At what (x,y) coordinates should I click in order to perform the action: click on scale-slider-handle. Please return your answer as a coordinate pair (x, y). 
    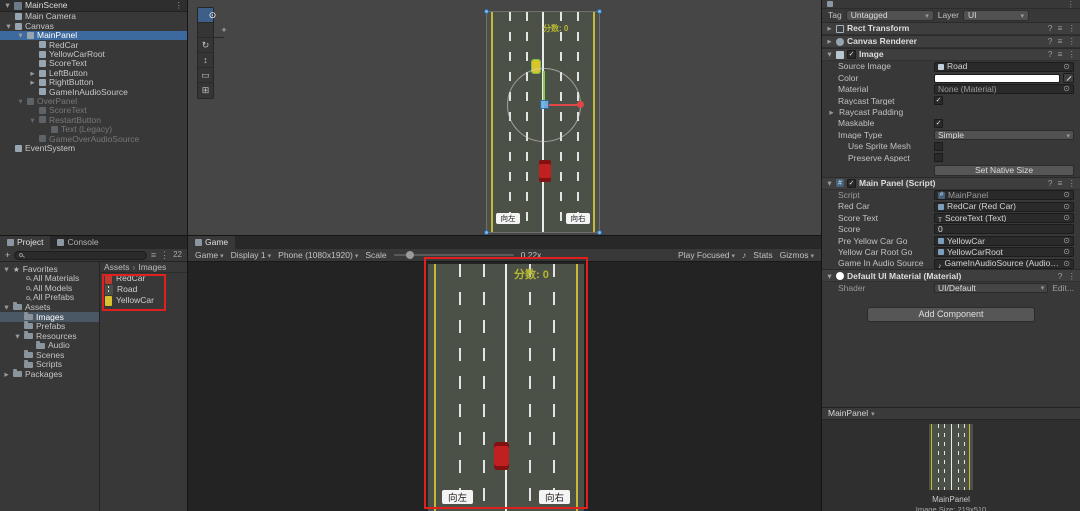
    Looking at the image, I should click on (409, 255).